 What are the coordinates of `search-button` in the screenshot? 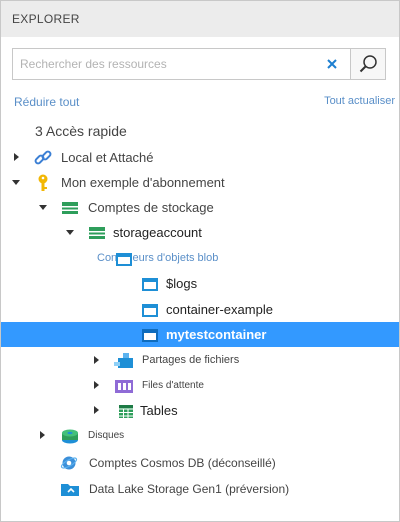 It's located at (368, 64).